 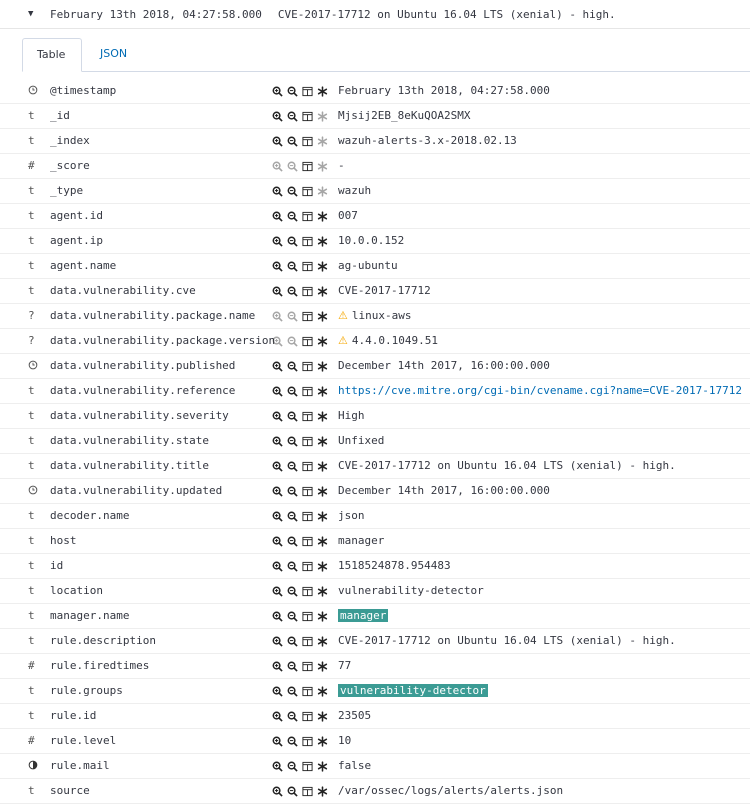 What do you see at coordinates (113, 54) in the screenshot?
I see `tab-json: JSON` at bounding box center [113, 54].